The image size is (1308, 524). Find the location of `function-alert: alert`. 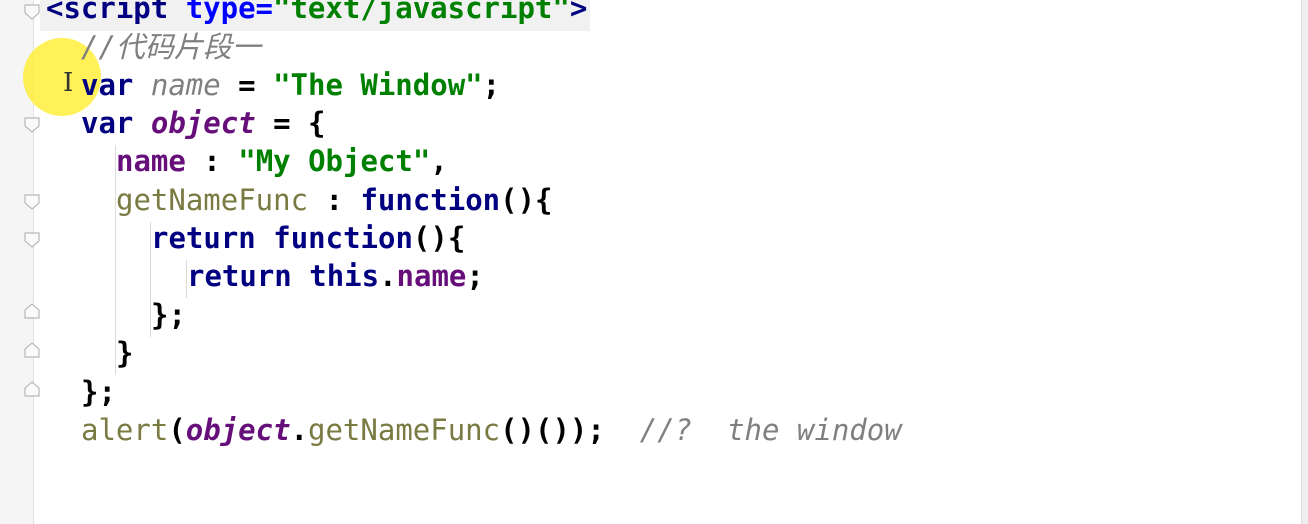

function-alert: alert is located at coordinates (125, 430).